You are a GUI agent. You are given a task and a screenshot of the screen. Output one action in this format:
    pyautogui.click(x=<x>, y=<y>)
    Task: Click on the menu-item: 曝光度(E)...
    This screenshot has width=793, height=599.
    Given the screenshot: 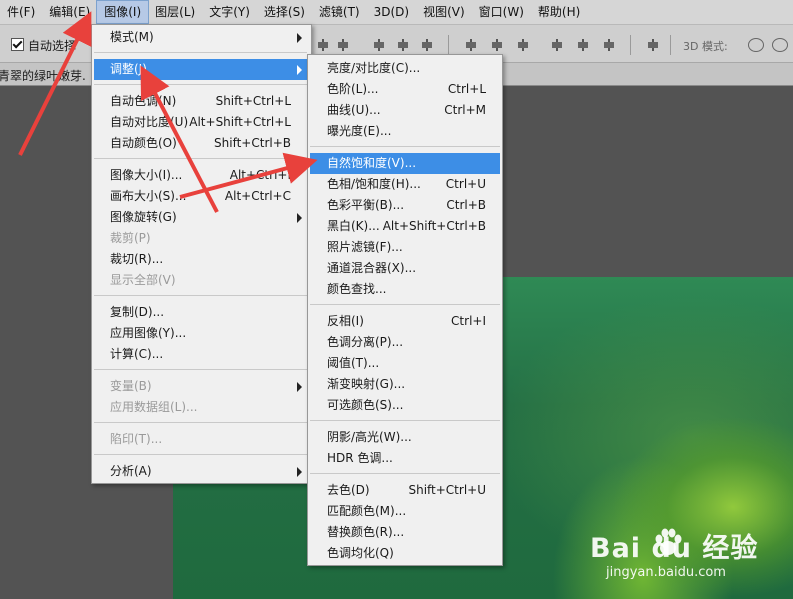 What is the action you would take?
    pyautogui.click(x=405, y=131)
    